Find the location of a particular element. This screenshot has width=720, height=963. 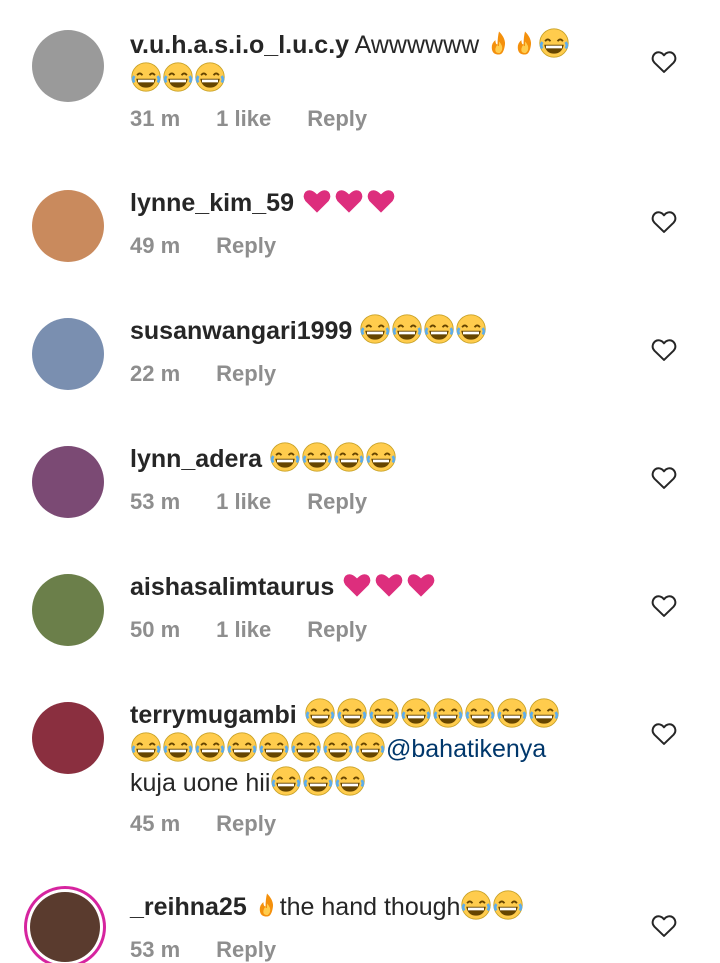

timestamp: 22 m is located at coordinates (155, 373).